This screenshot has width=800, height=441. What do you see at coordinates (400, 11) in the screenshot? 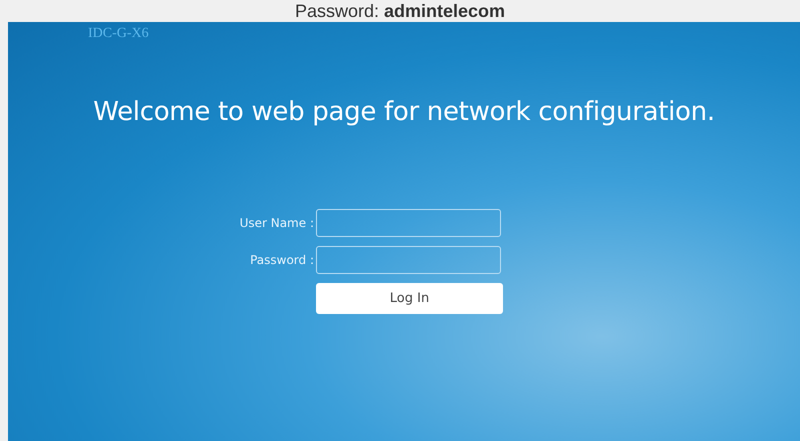
I see `caption-text: Password: admintelecom` at bounding box center [400, 11].